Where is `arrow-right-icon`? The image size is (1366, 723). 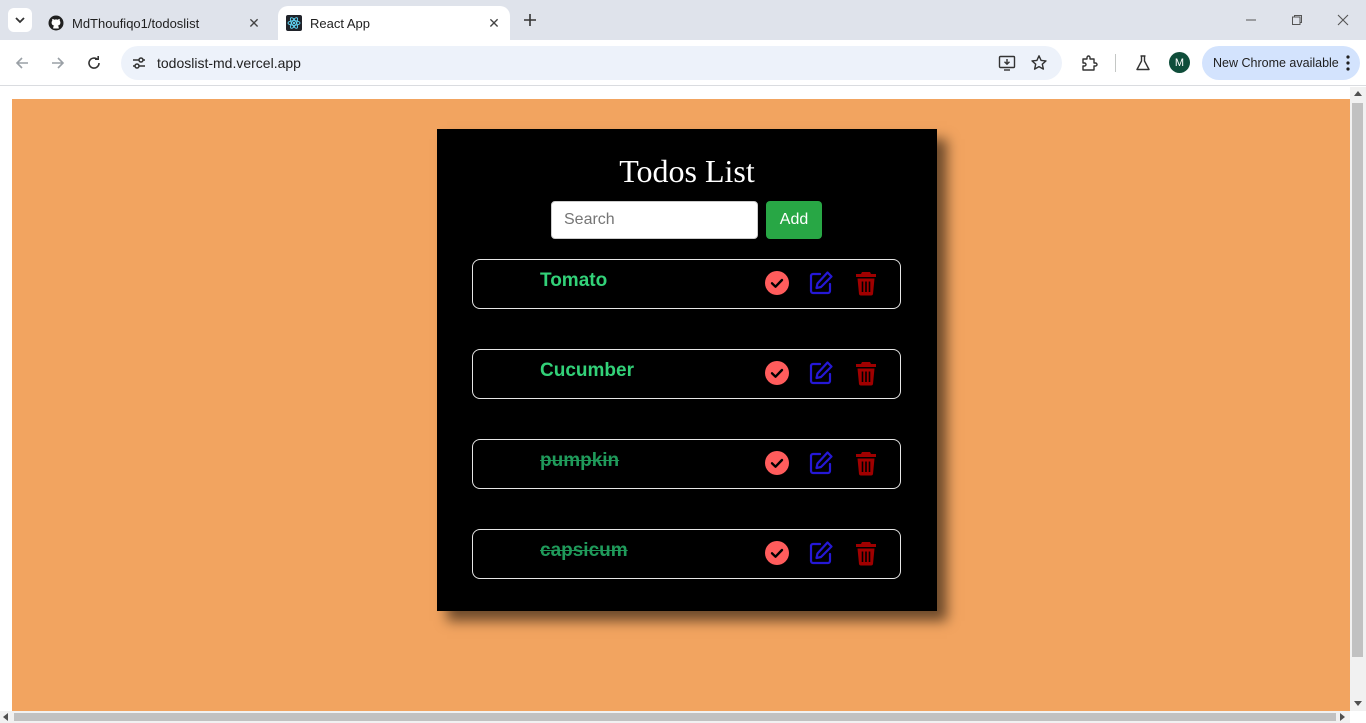
arrow-right-icon is located at coordinates (58, 63).